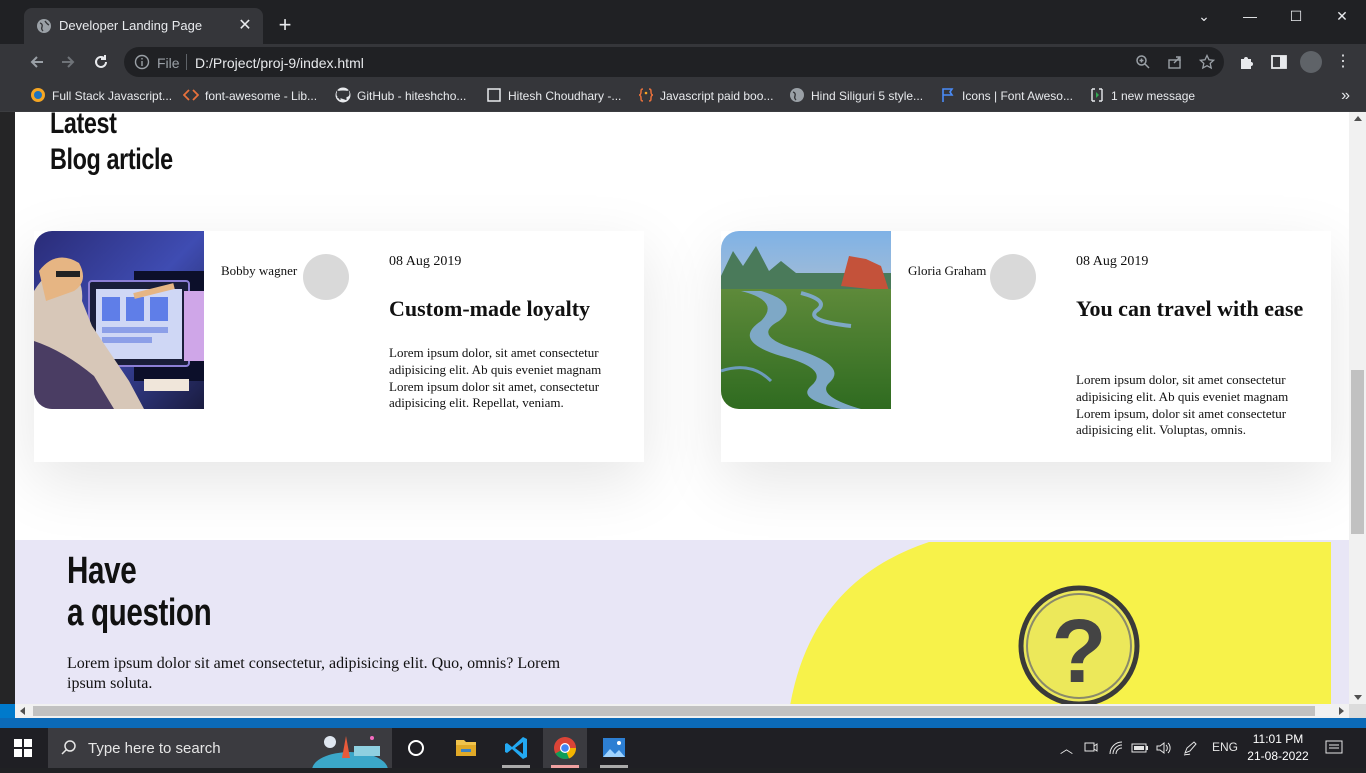 The width and height of the screenshot is (1366, 773). I want to click on taskbar-search-box: Type here to search, so click(220, 748).